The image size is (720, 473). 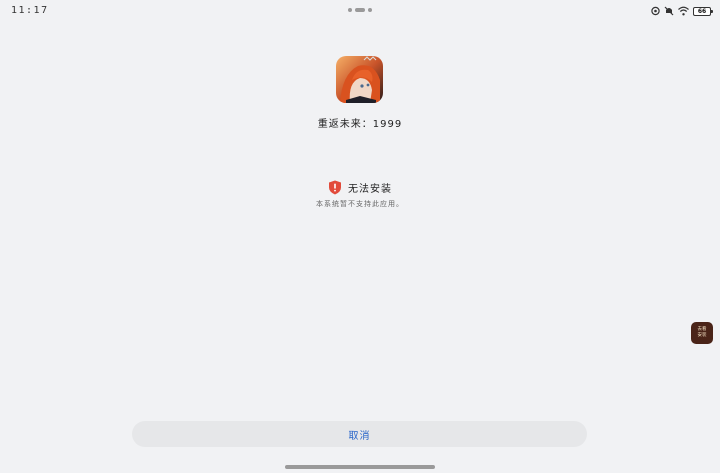 I want to click on app-icon, so click(x=359, y=79).